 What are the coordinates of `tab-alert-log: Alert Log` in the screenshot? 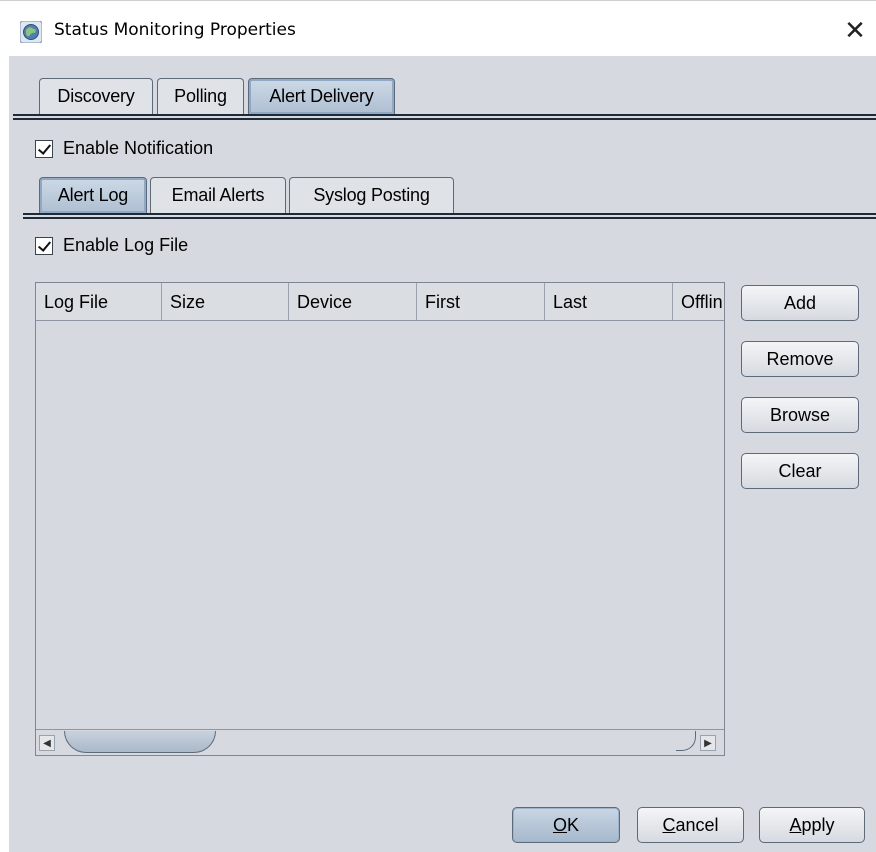 It's located at (93, 195).